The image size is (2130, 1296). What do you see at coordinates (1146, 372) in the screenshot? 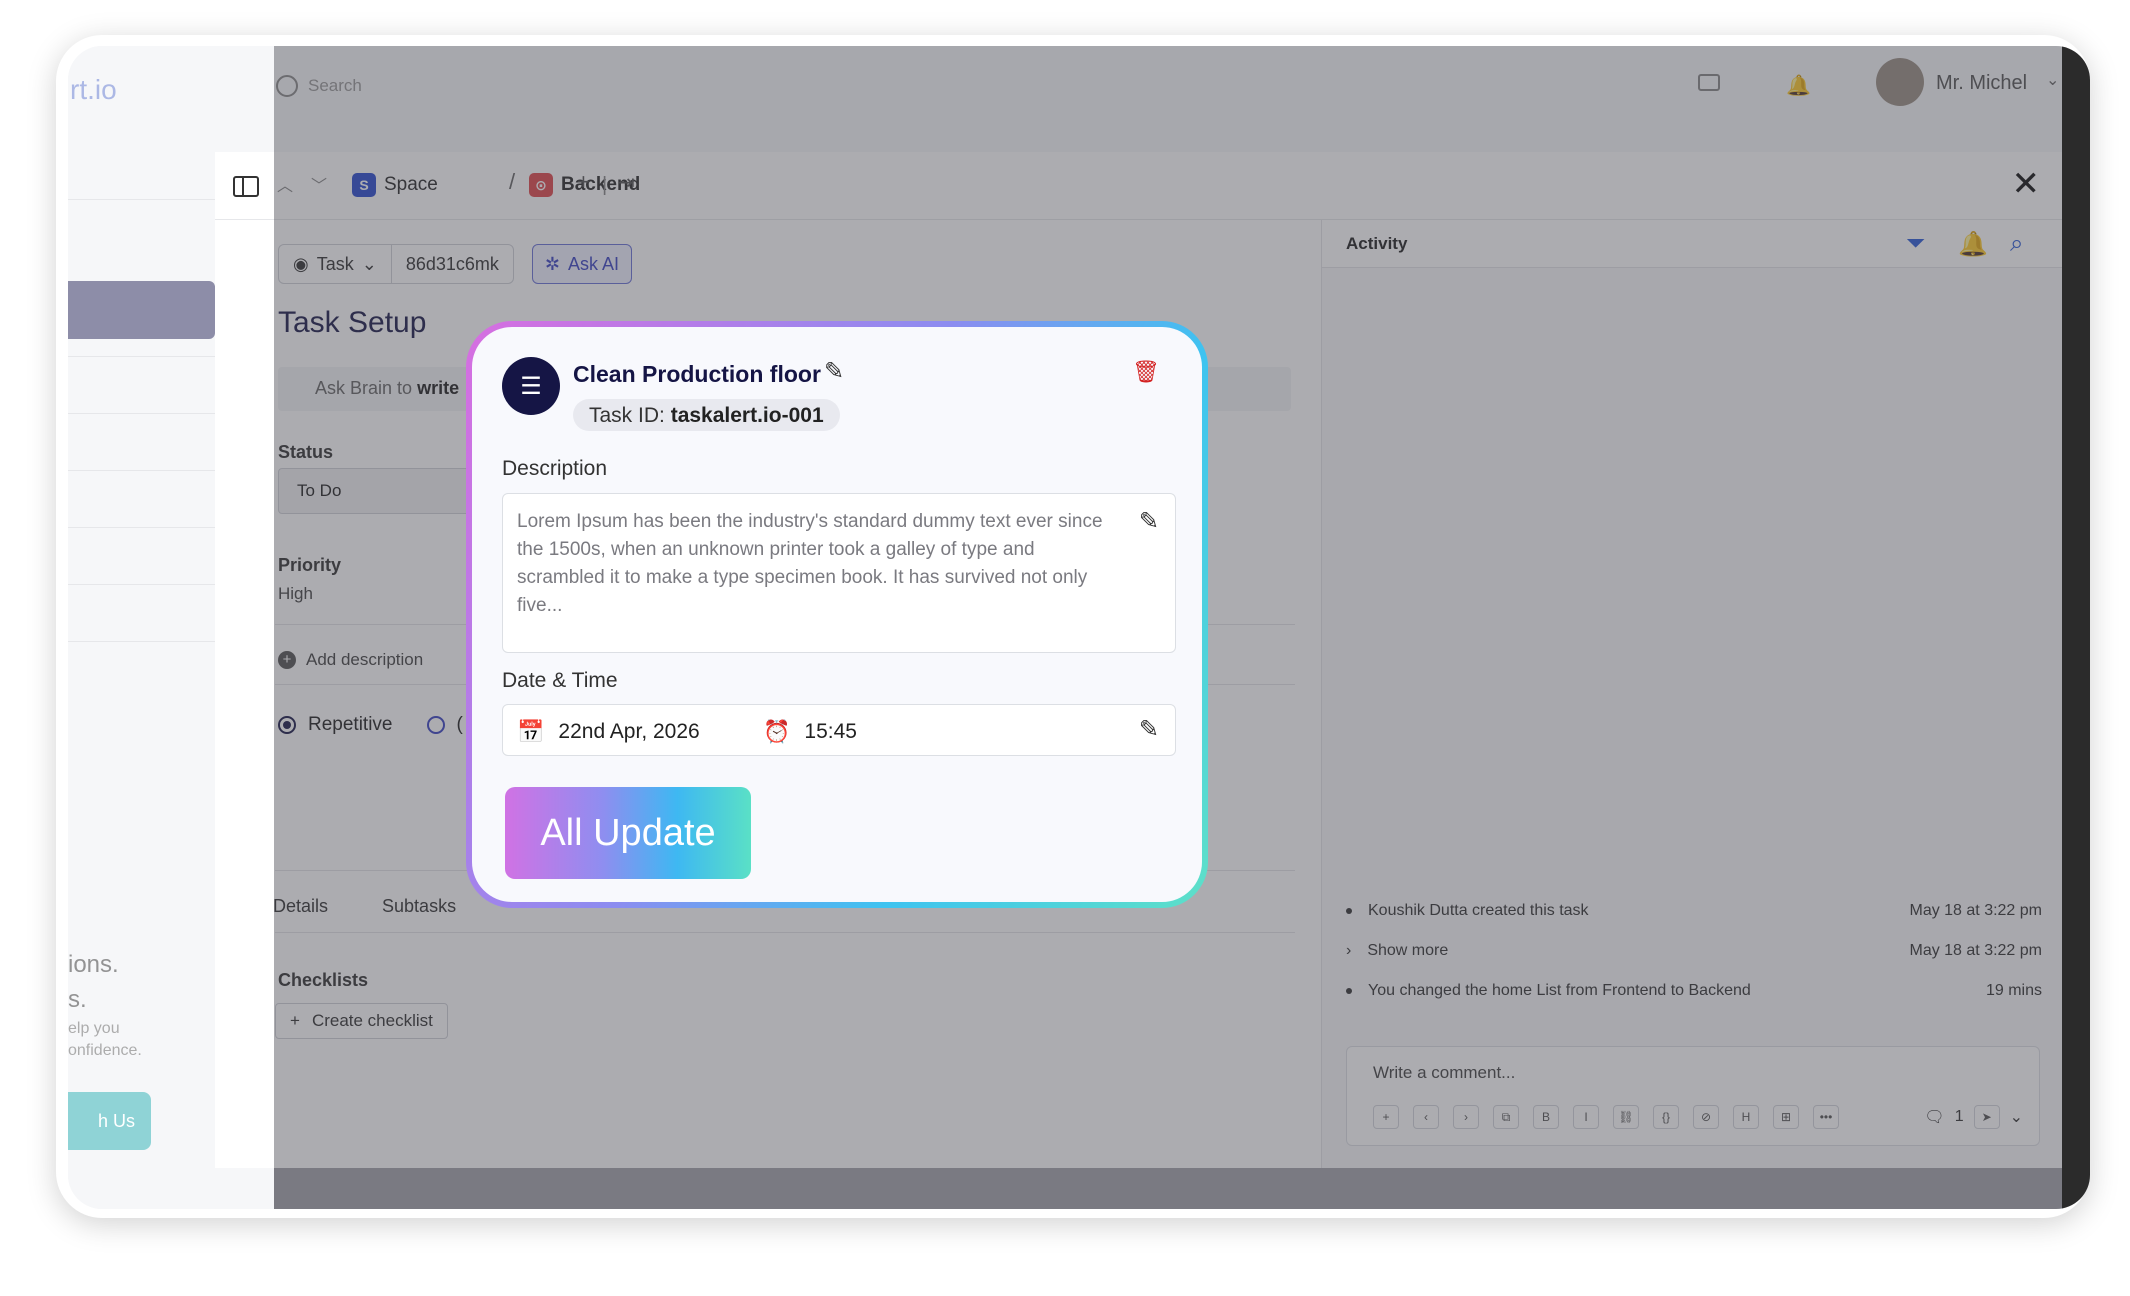
I see `trash-icon: 🗑` at bounding box center [1146, 372].